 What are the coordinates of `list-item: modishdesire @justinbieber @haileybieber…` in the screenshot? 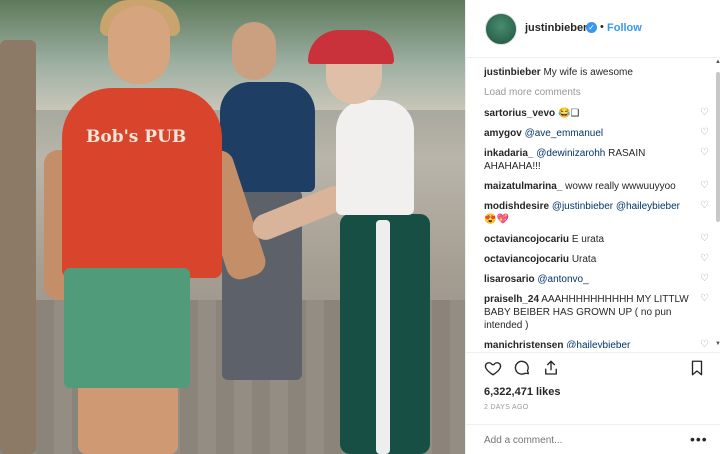 It's located at (599, 213).